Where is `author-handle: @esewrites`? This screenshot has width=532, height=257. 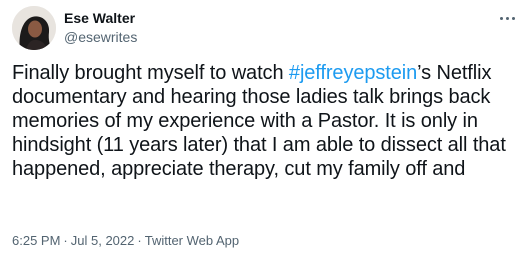 author-handle: @esewrites is located at coordinates (100, 37).